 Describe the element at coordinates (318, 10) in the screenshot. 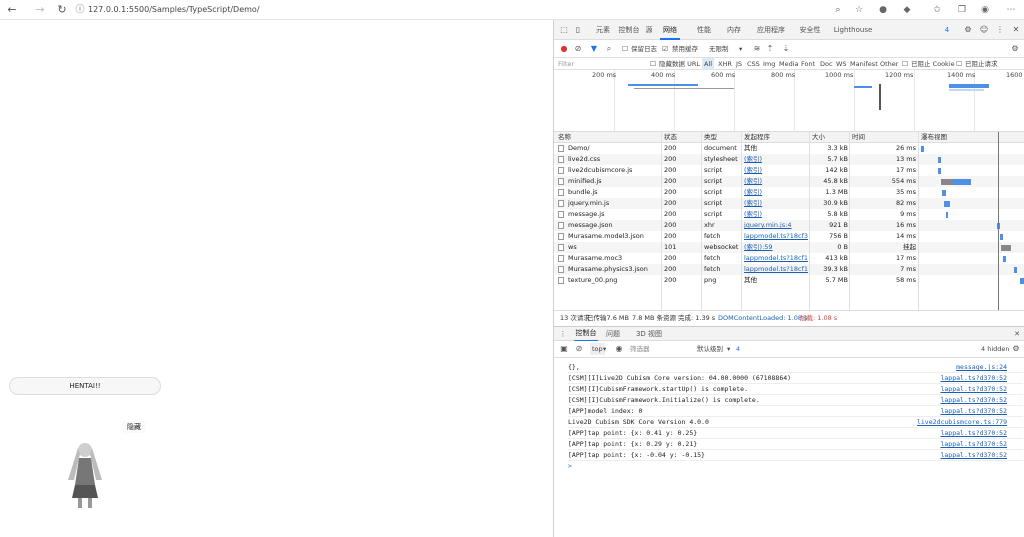

I see `address-bar: 127.0.0.1:5500/Samples/TypeScript/Demo/` at that location.